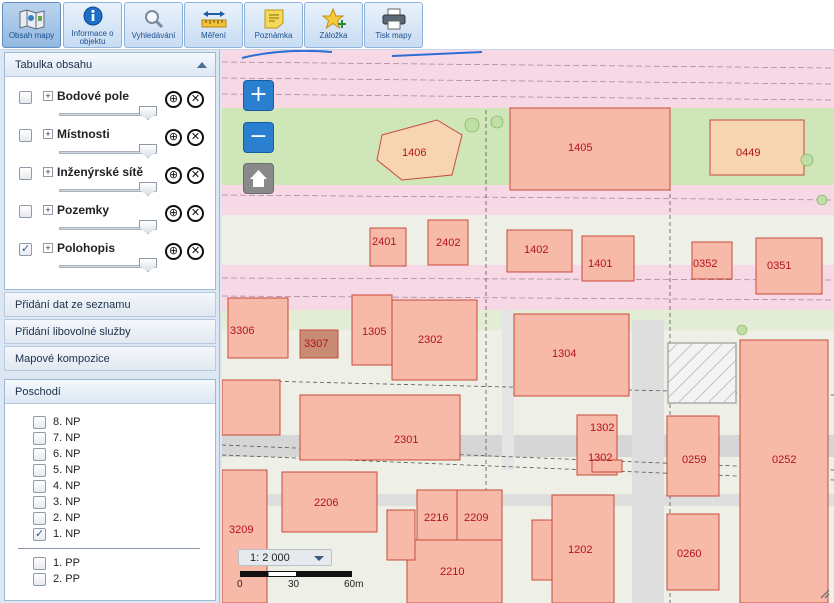  What do you see at coordinates (83, 134) in the screenshot?
I see `layer-name: Místnosti` at bounding box center [83, 134].